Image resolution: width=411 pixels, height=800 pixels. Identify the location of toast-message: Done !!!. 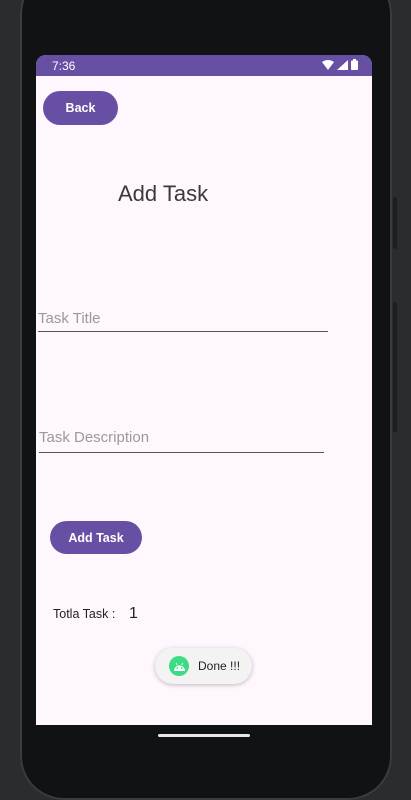
(203, 666).